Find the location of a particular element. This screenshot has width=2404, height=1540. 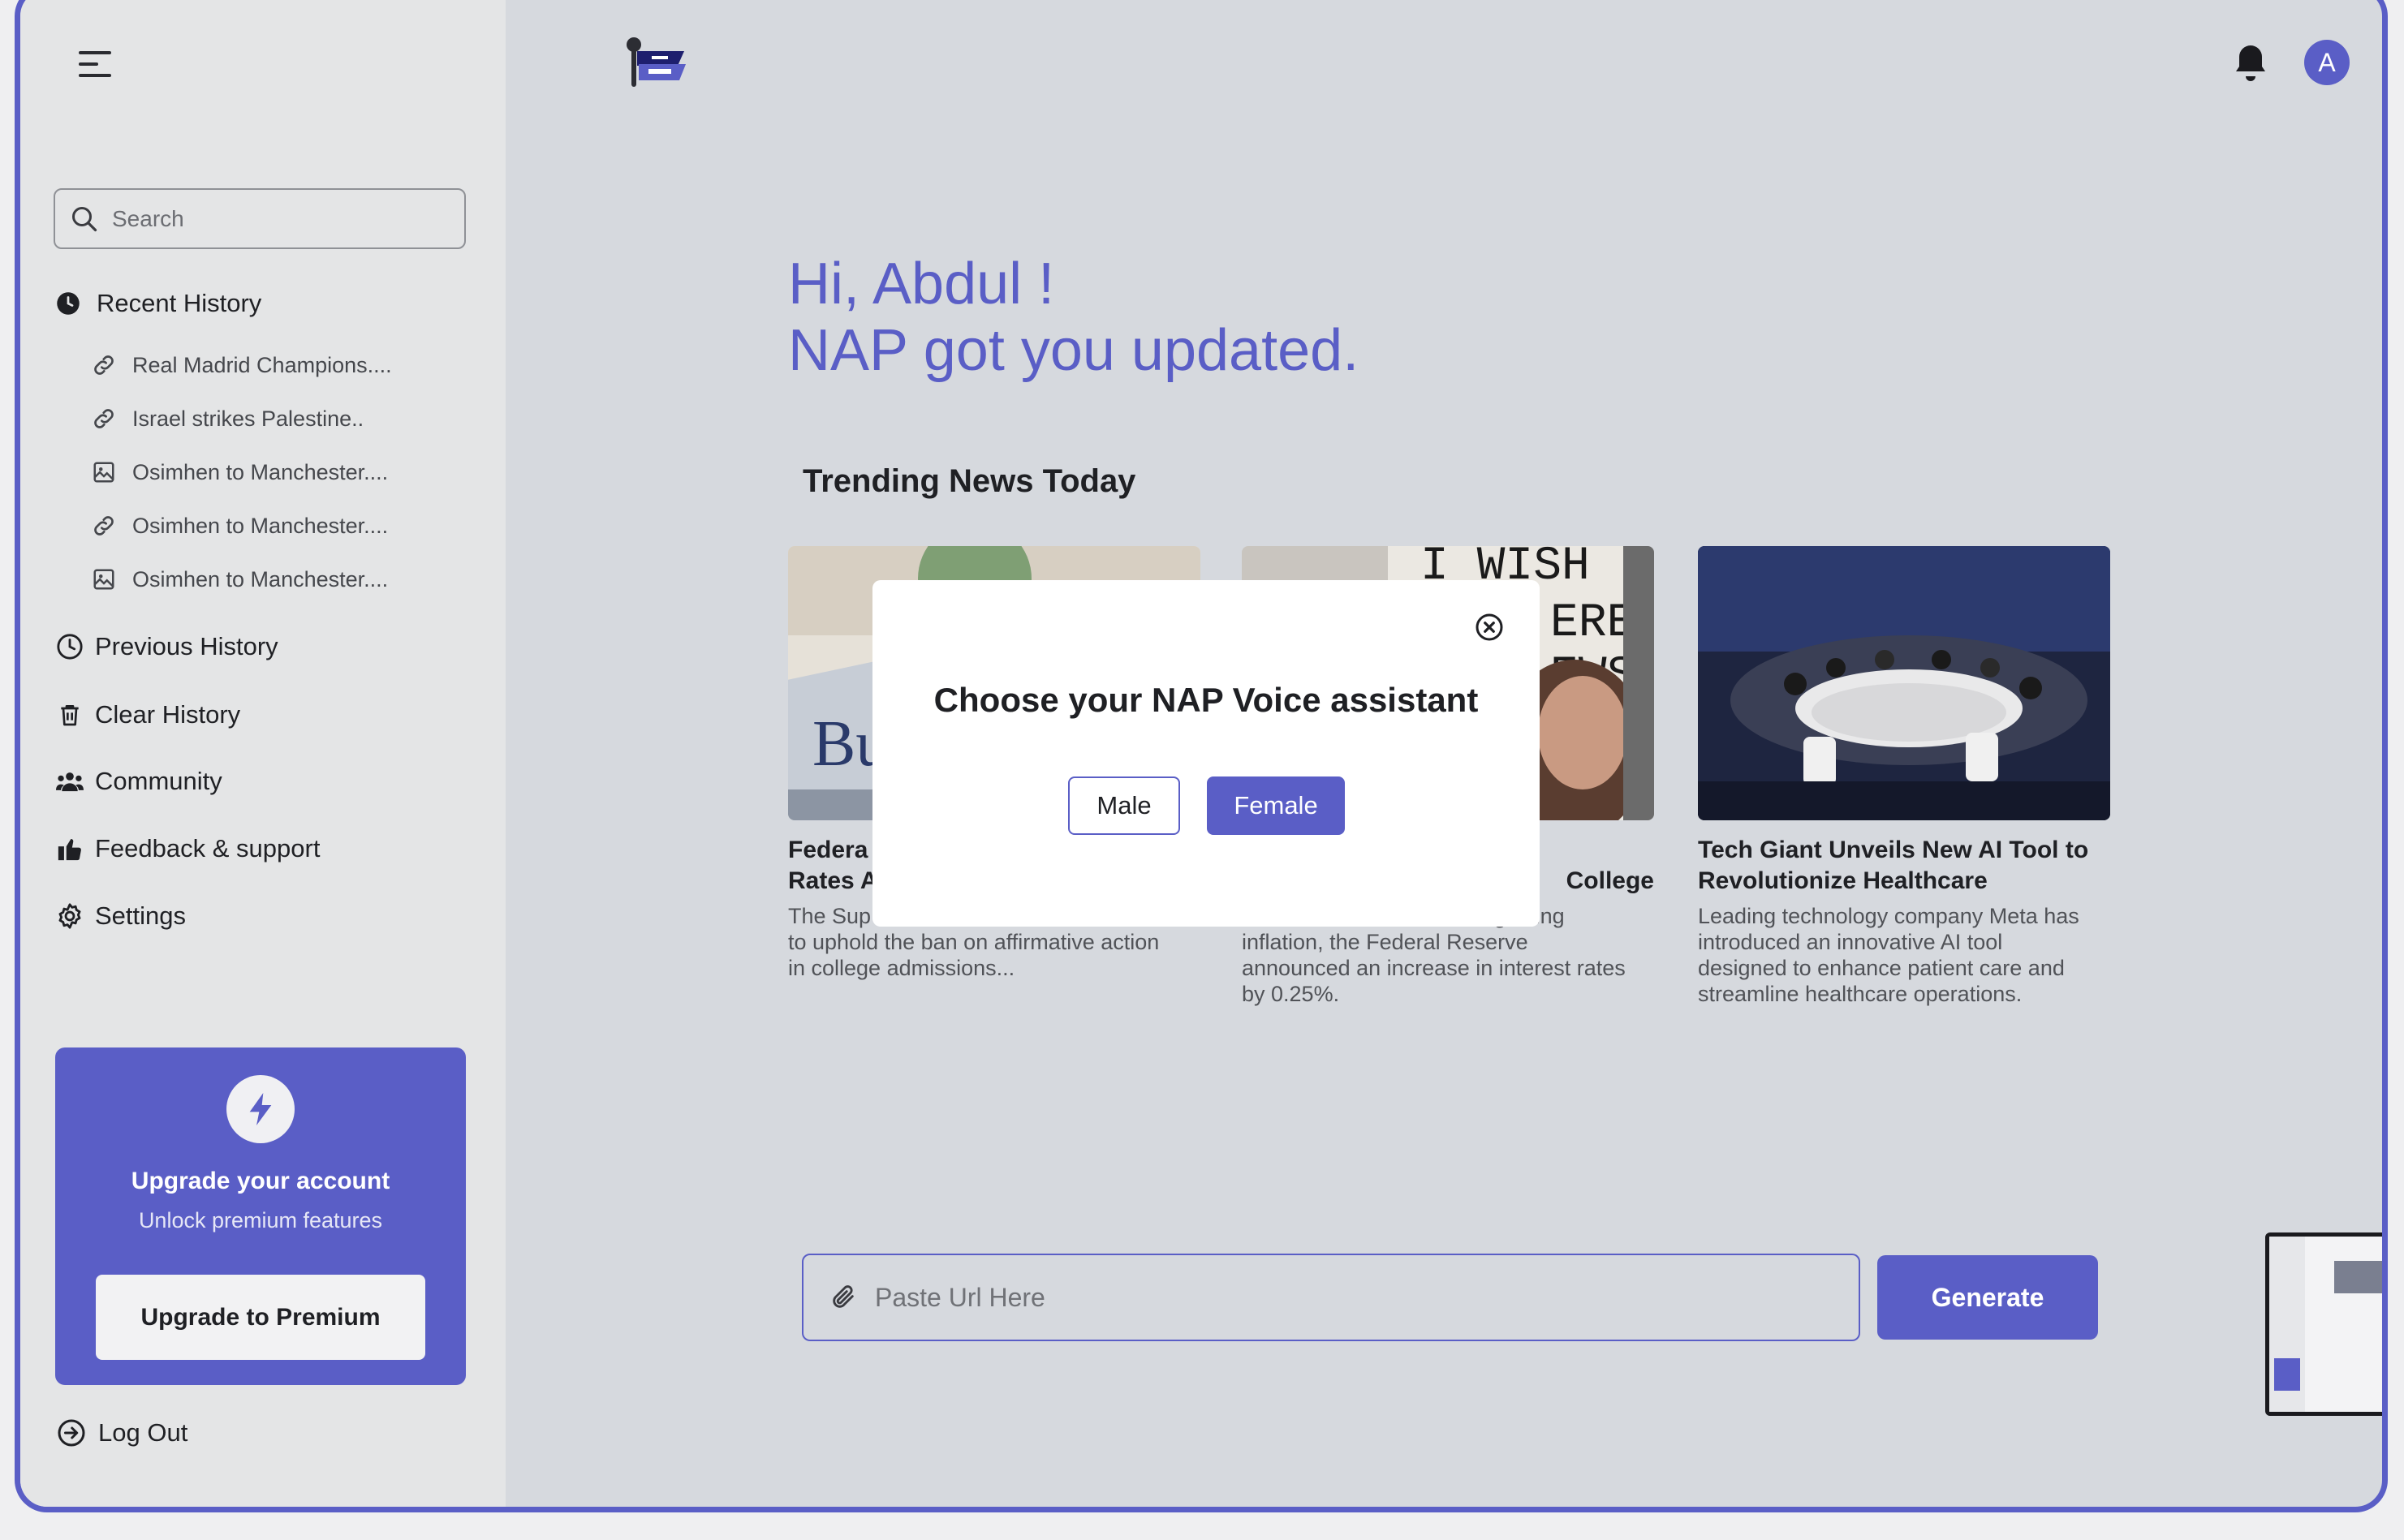

recent-history-label: Recent History is located at coordinates (179, 303).